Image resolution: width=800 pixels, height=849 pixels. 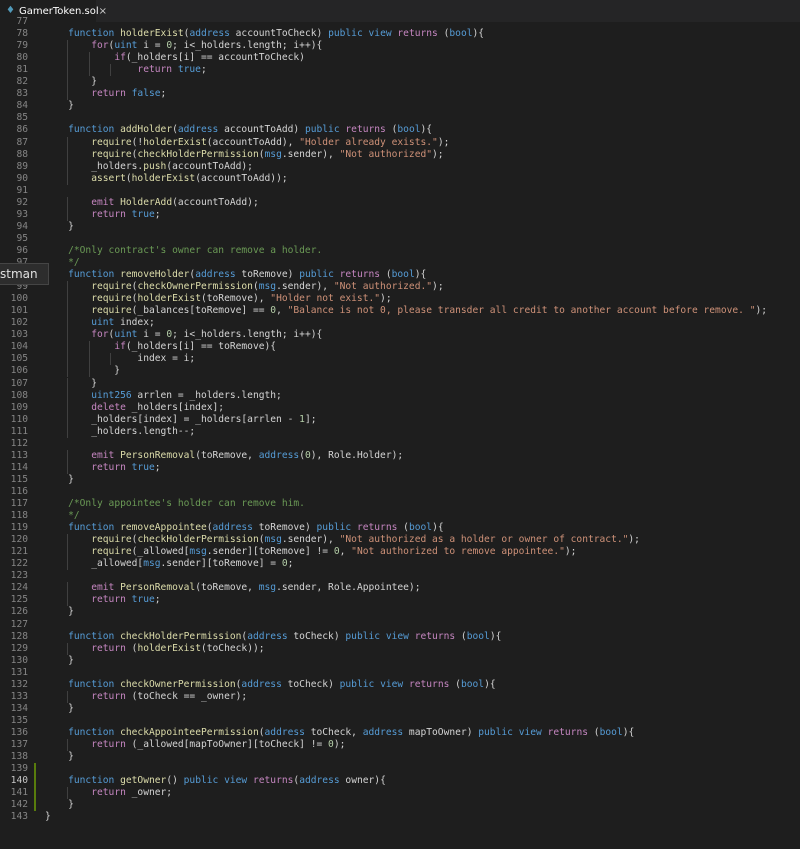 I want to click on code-line: 115 }, so click(x=400, y=480).